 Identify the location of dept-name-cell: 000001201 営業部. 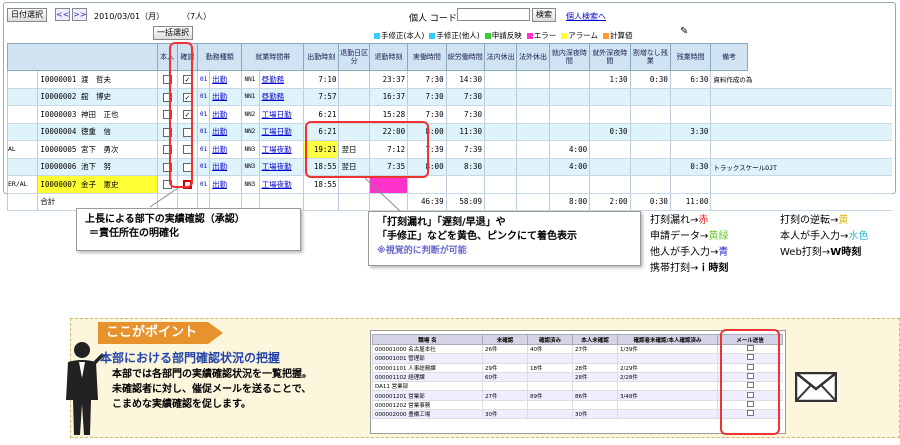
(427, 395).